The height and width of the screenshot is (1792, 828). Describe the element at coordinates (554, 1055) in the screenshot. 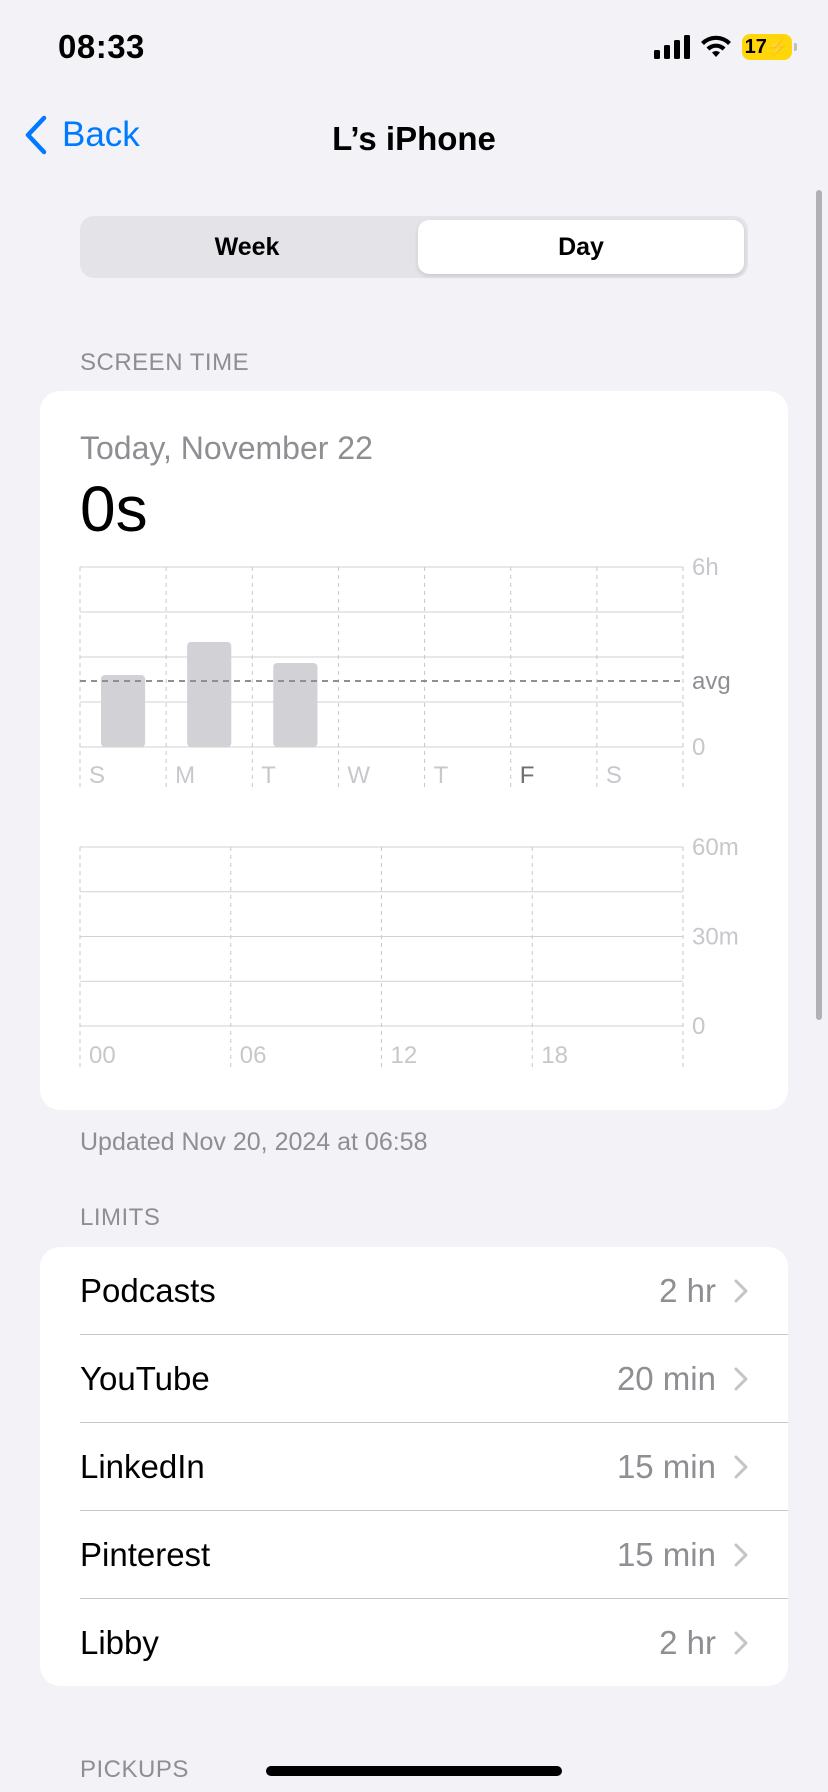

I see `tick-label: 18` at that location.